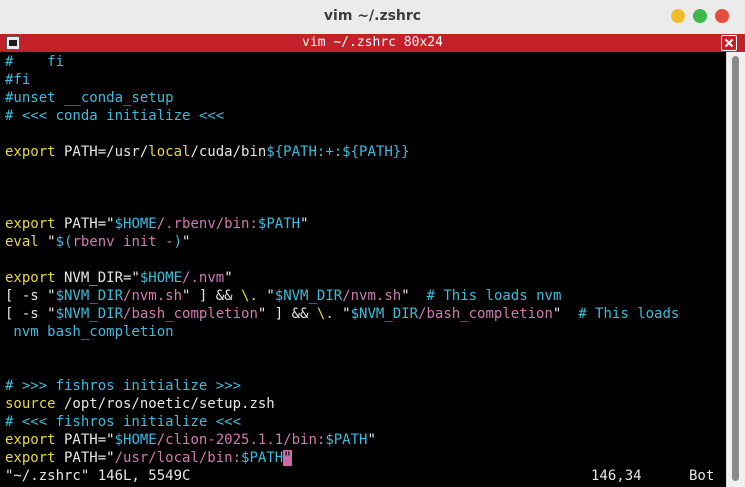  I want to click on code-token: ${PATH:+:${PATH}}, so click(338, 152).